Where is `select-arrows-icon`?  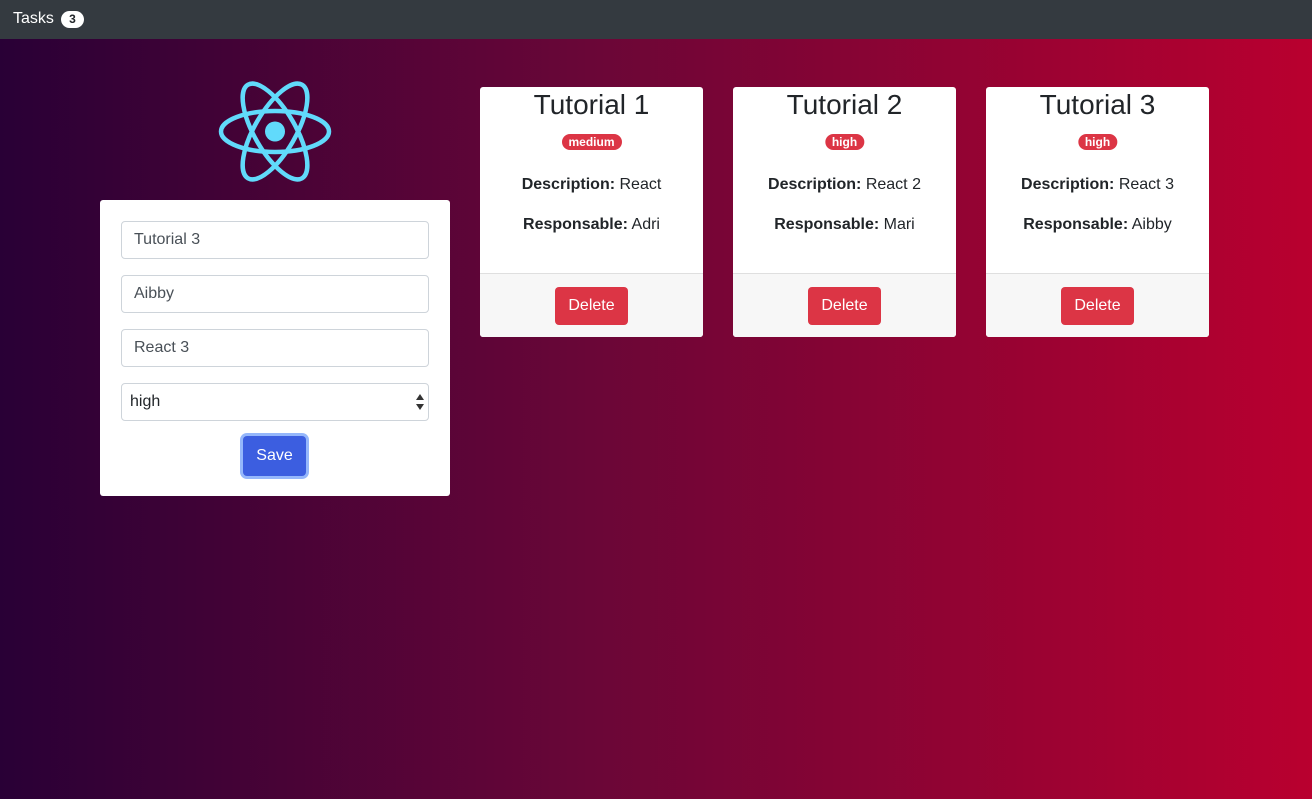
select-arrows-icon is located at coordinates (420, 402).